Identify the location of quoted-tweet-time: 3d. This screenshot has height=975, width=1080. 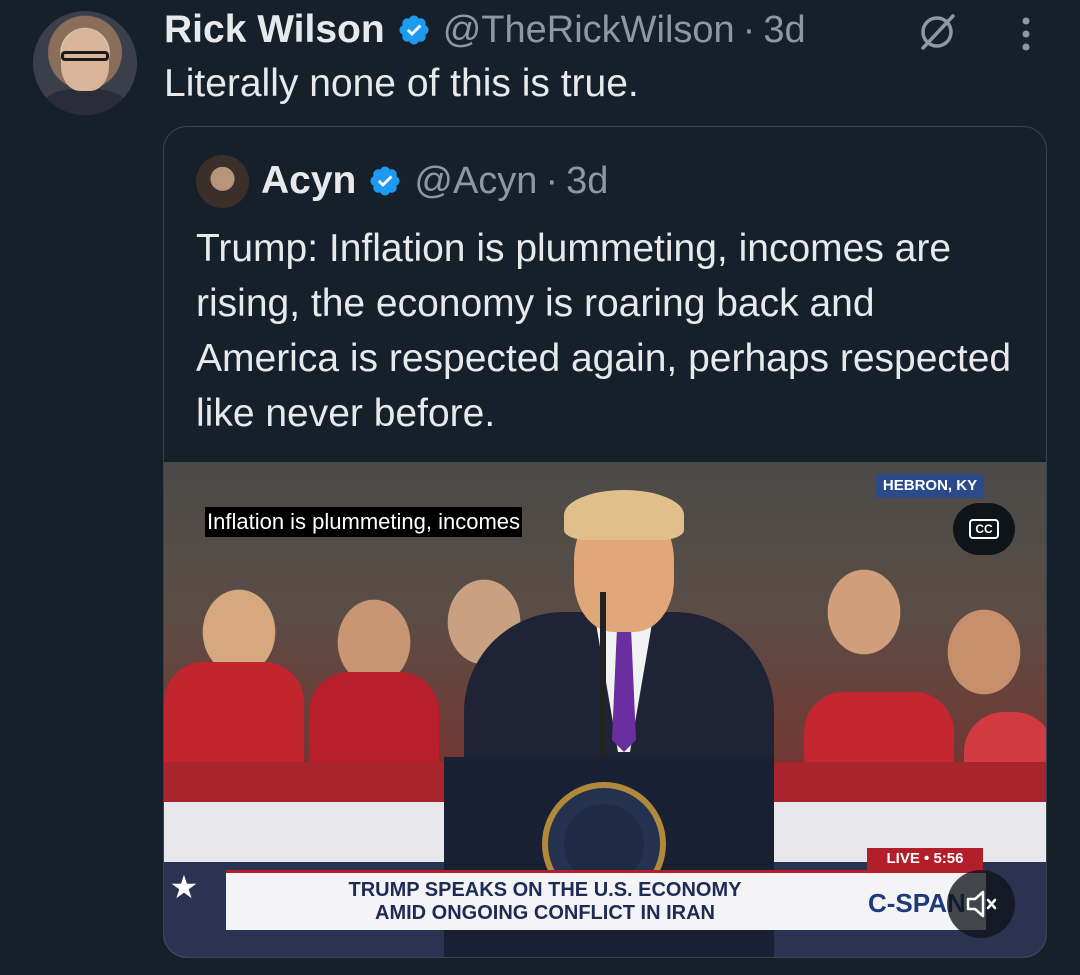
(587, 181).